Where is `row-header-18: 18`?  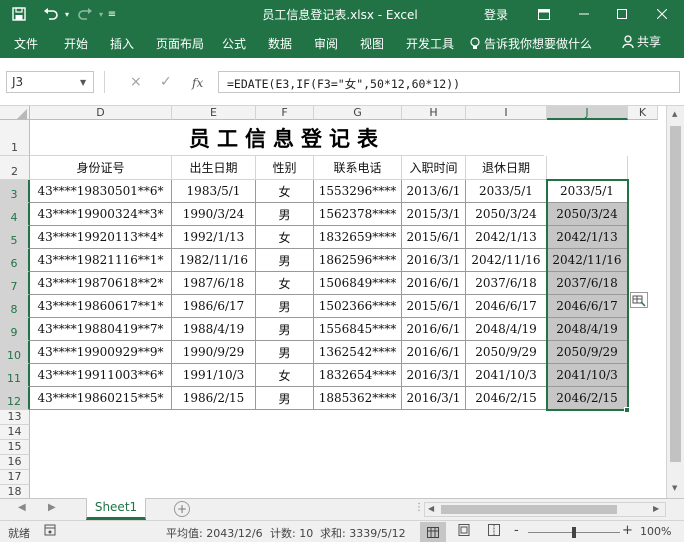 row-header-18: 18 is located at coordinates (15, 491).